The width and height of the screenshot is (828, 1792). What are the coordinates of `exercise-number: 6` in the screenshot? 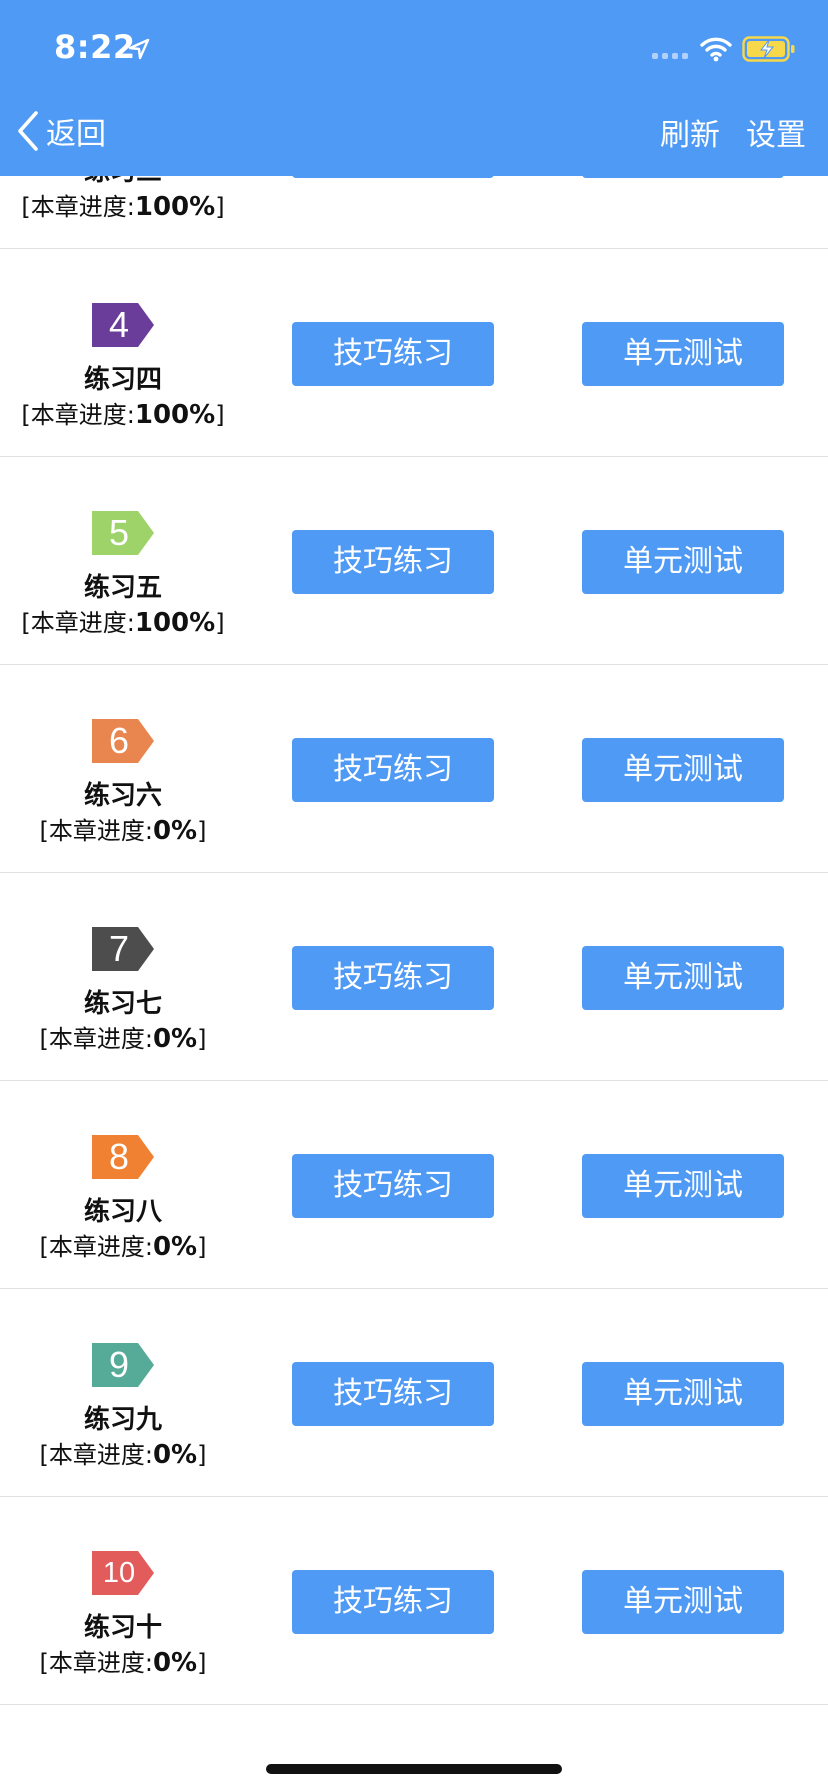 It's located at (119, 740).